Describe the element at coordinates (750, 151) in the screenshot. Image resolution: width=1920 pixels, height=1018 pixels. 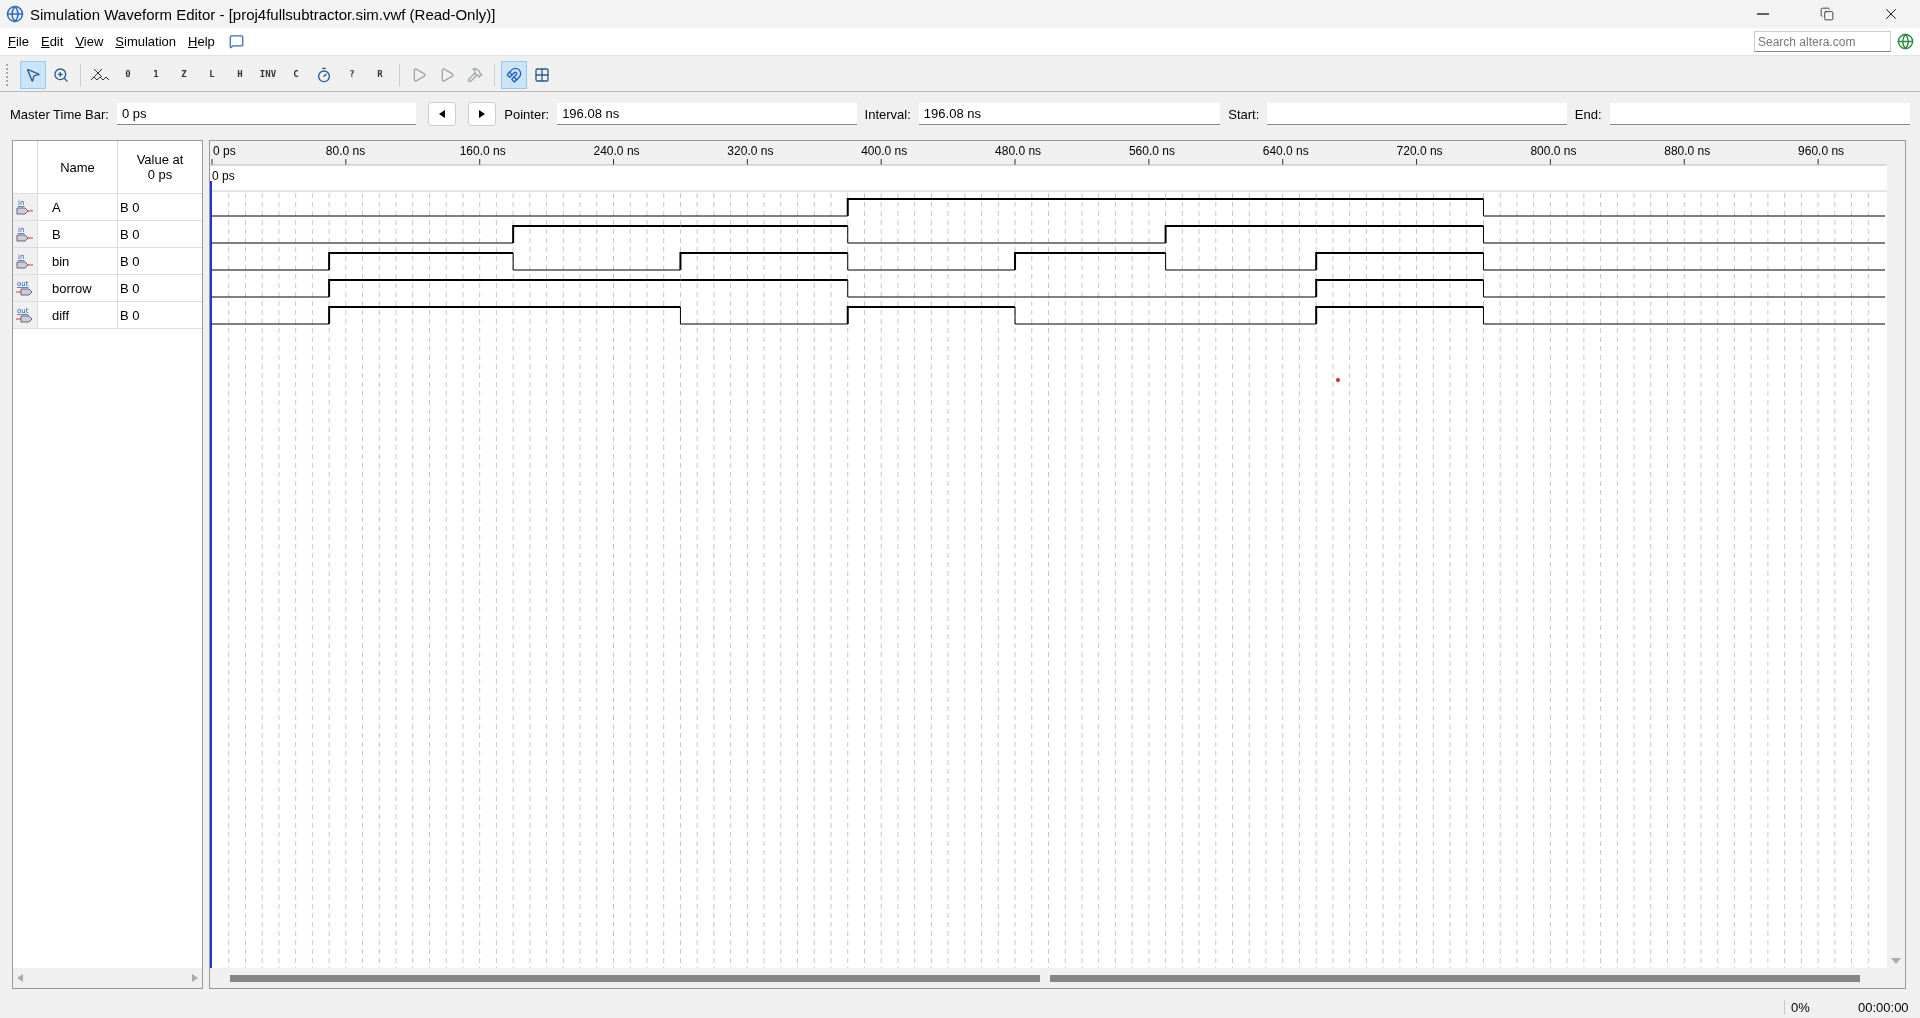
I see `tick-label: 320.0 ns` at that location.